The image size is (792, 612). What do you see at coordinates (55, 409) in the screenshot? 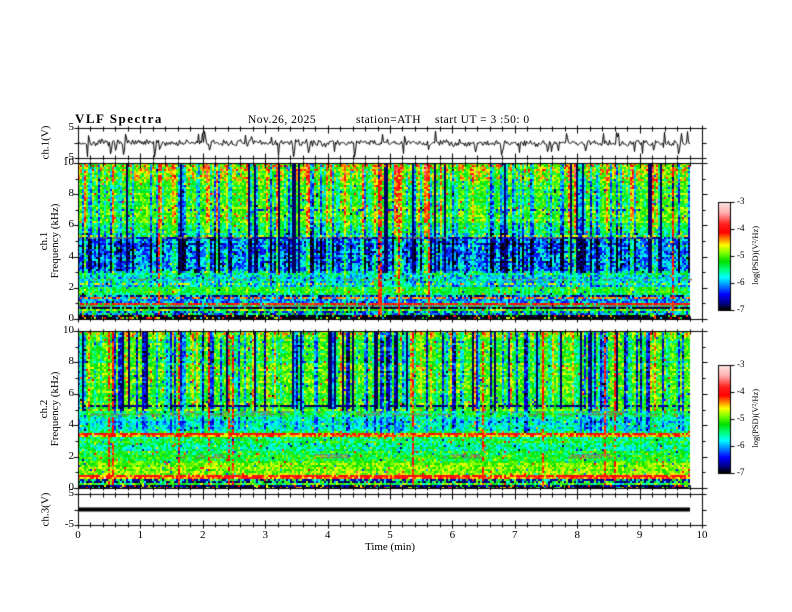
I see `ylabel-ch2-frequency: Frequency (kHz)` at bounding box center [55, 409].